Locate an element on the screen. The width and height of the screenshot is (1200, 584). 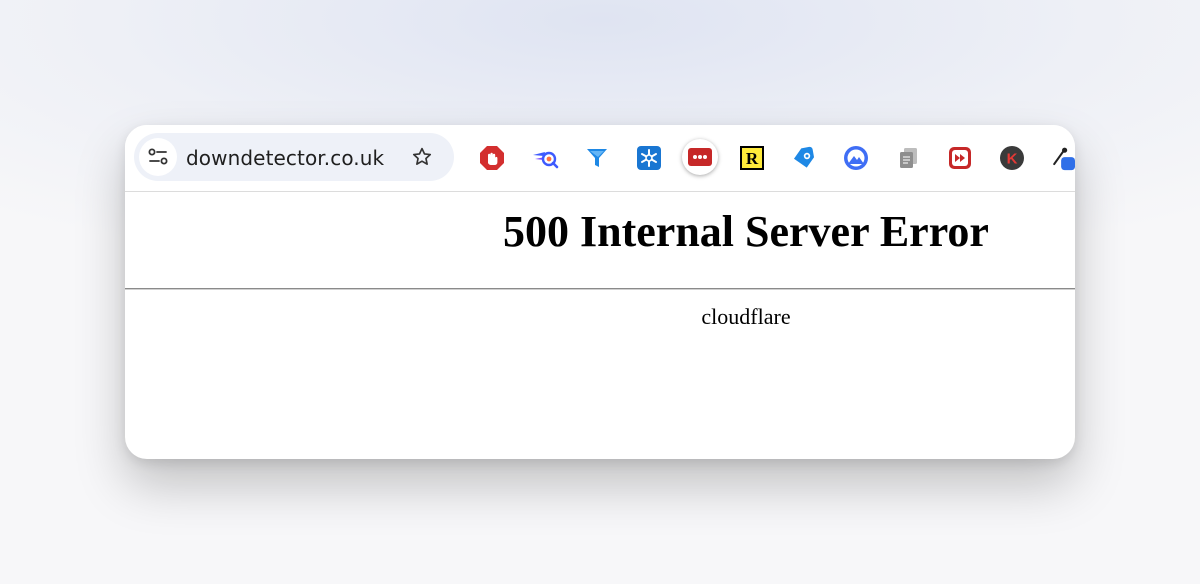
funnel-icon is located at coordinates (597, 158).